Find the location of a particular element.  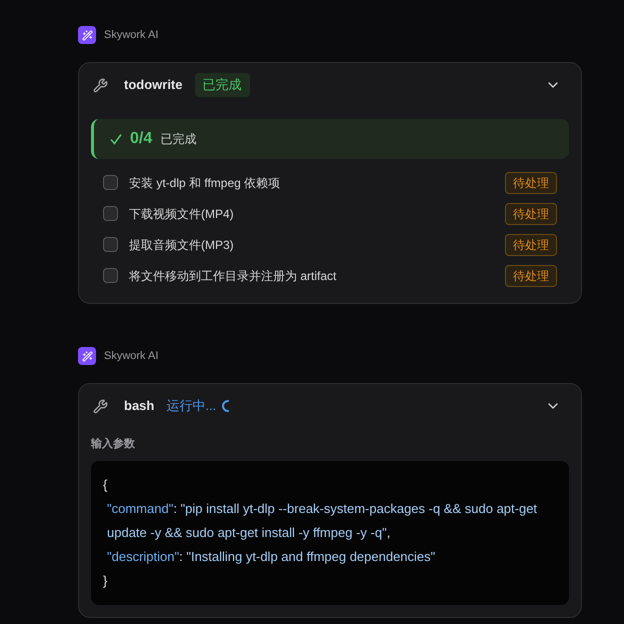

task-label: 下载视频文件(MP4) is located at coordinates (182, 214).